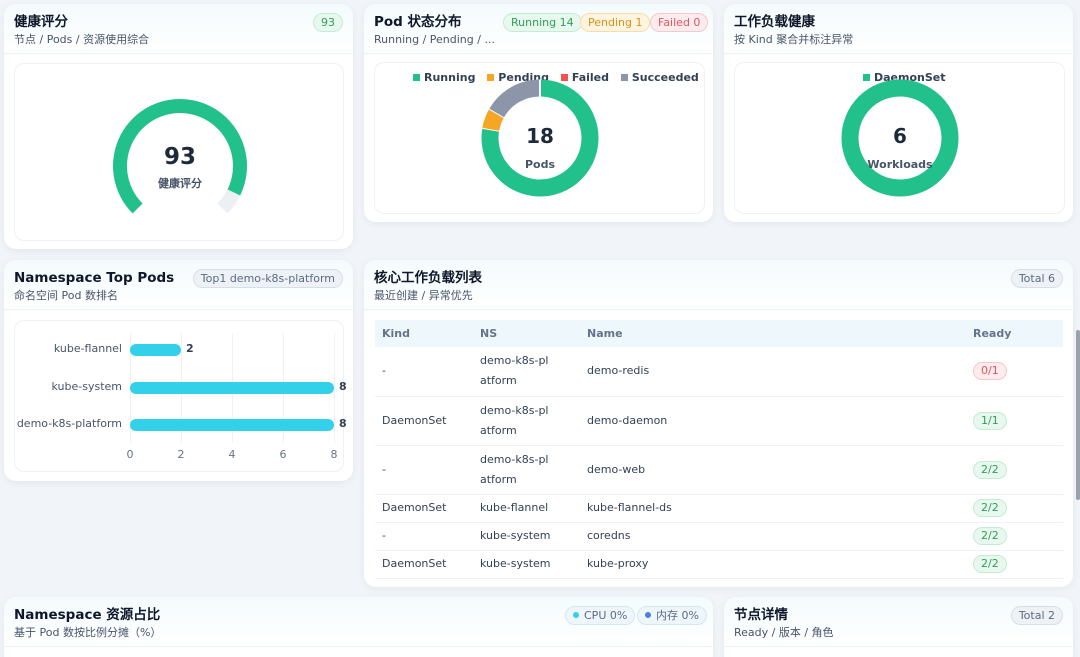 The height and width of the screenshot is (657, 1080). Describe the element at coordinates (900, 164) in the screenshot. I see `workload-total-label: Workloads` at that location.